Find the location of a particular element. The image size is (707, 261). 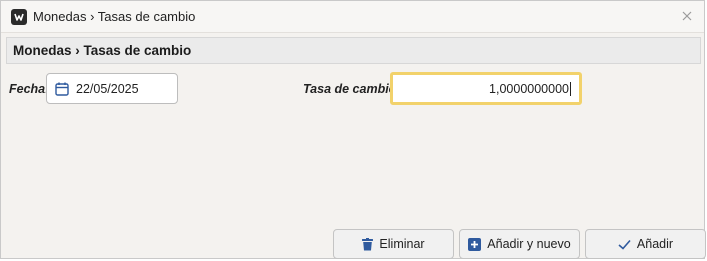

tasa-value: 1,0000000000 is located at coordinates (530, 89).